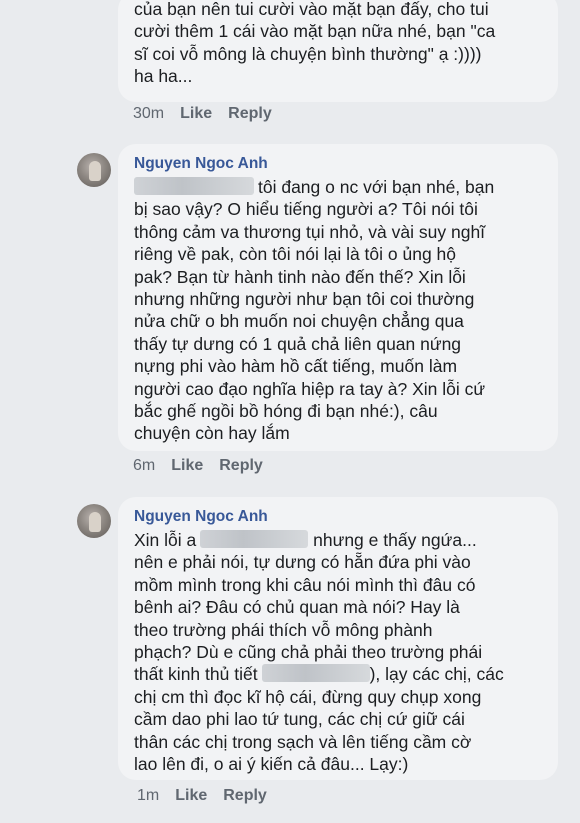 This screenshot has height=823, width=580. I want to click on comment-actions-2: 6m Like Reply, so click(198, 466).